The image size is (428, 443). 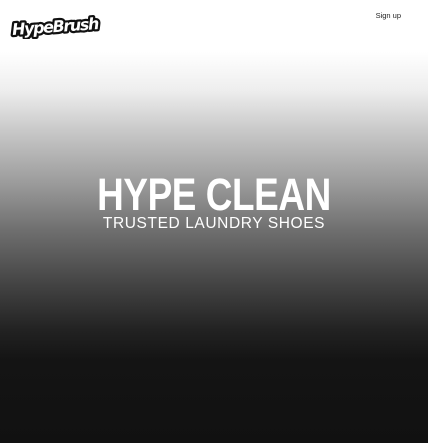 I want to click on signup-link: Sign up, so click(x=388, y=15).